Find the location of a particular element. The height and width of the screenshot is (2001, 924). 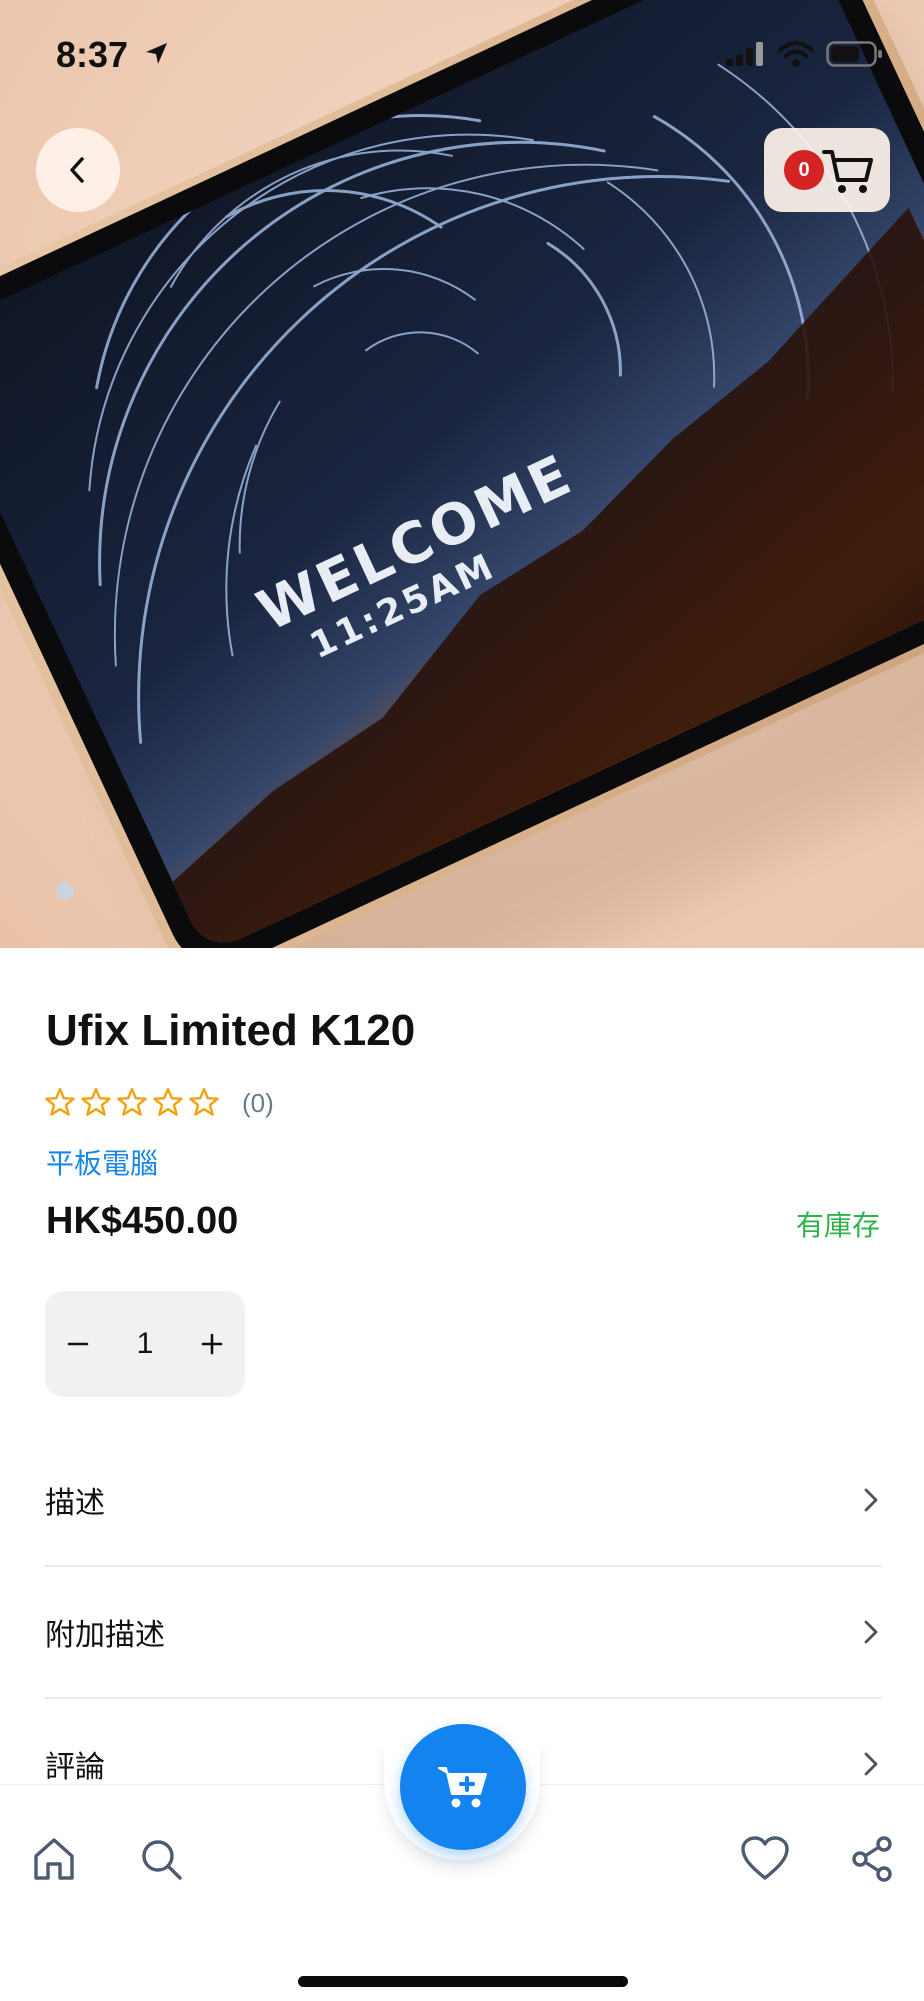

plus-icon is located at coordinates (212, 1344).